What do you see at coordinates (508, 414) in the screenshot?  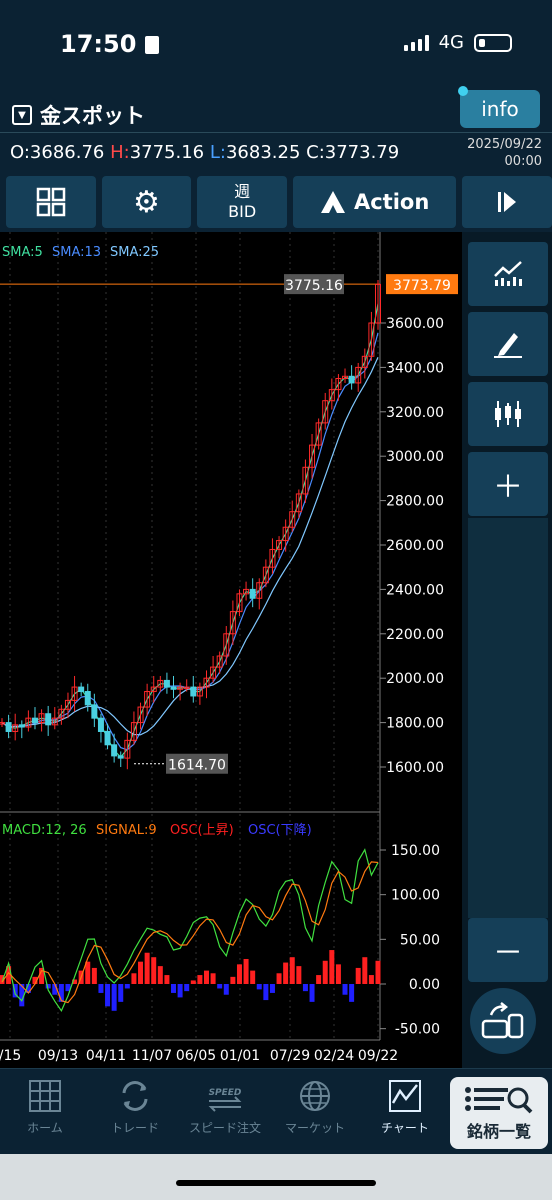 I see `chart-type-button` at bounding box center [508, 414].